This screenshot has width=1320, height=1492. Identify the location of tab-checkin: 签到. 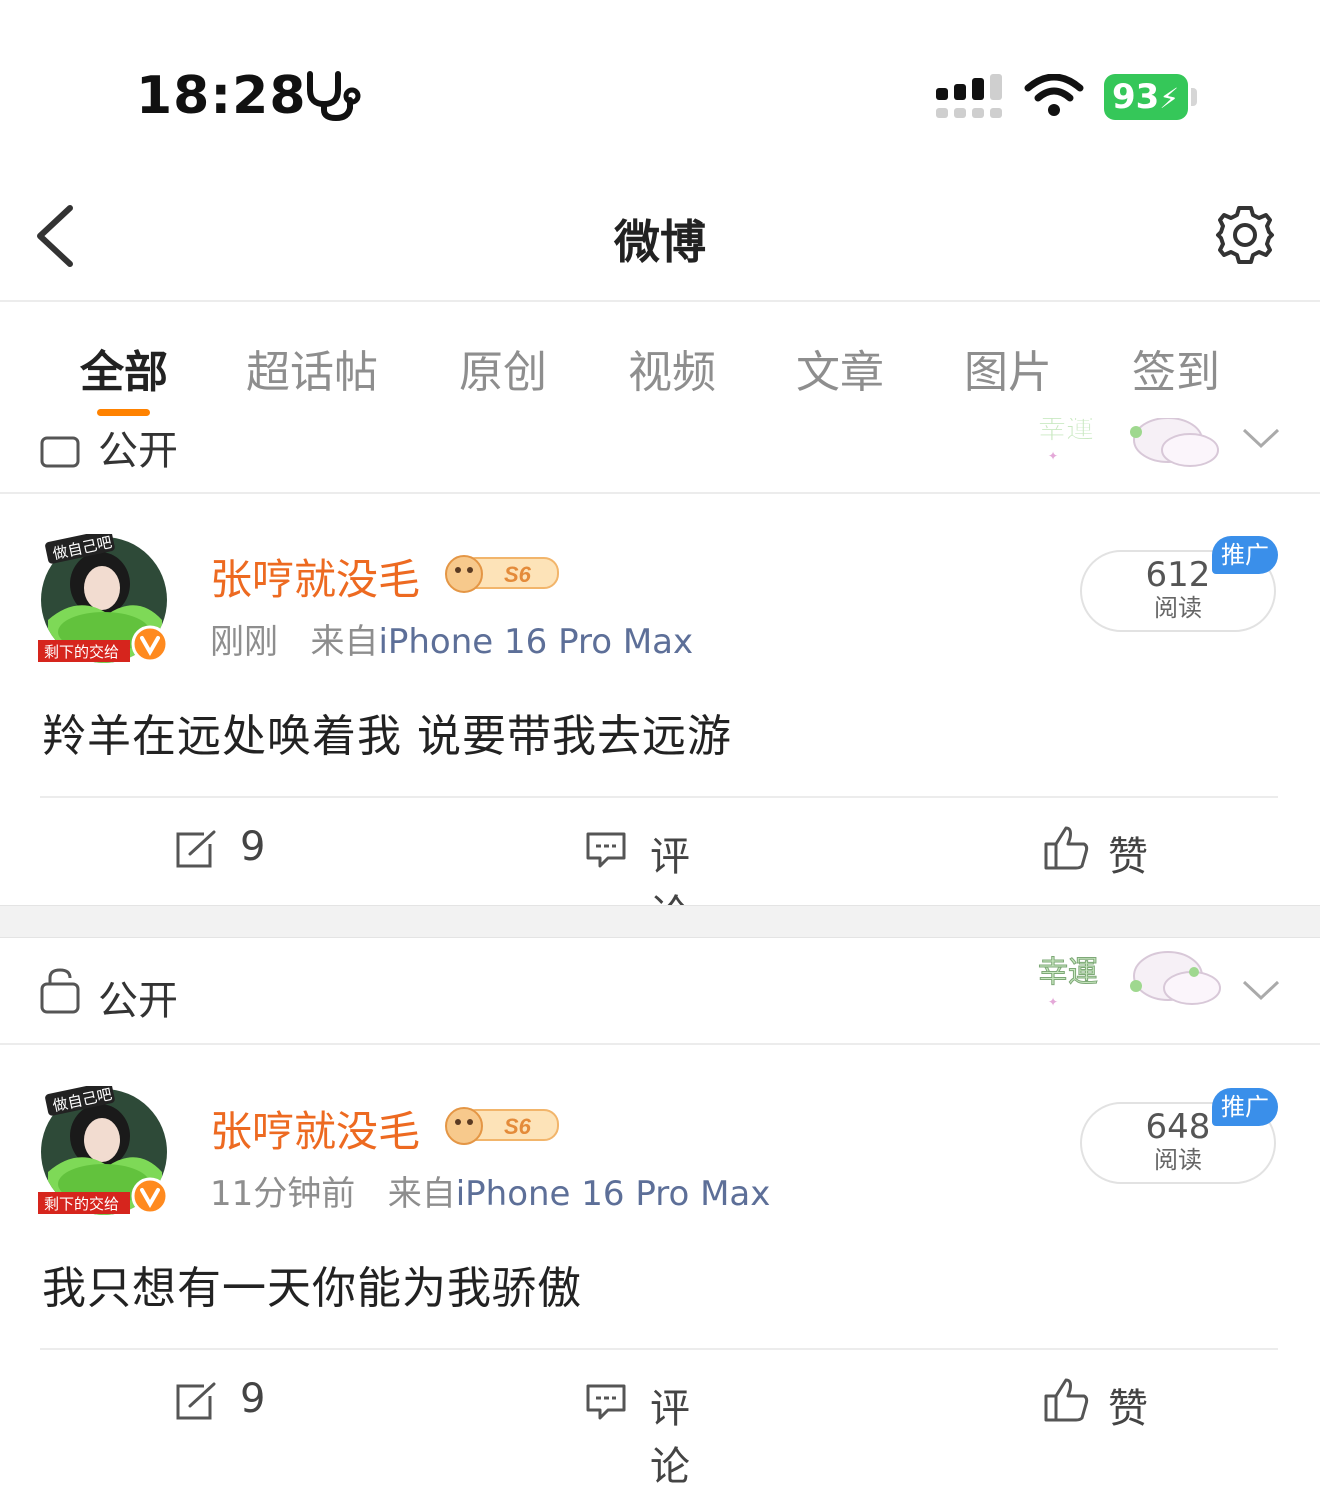
(1176, 368).